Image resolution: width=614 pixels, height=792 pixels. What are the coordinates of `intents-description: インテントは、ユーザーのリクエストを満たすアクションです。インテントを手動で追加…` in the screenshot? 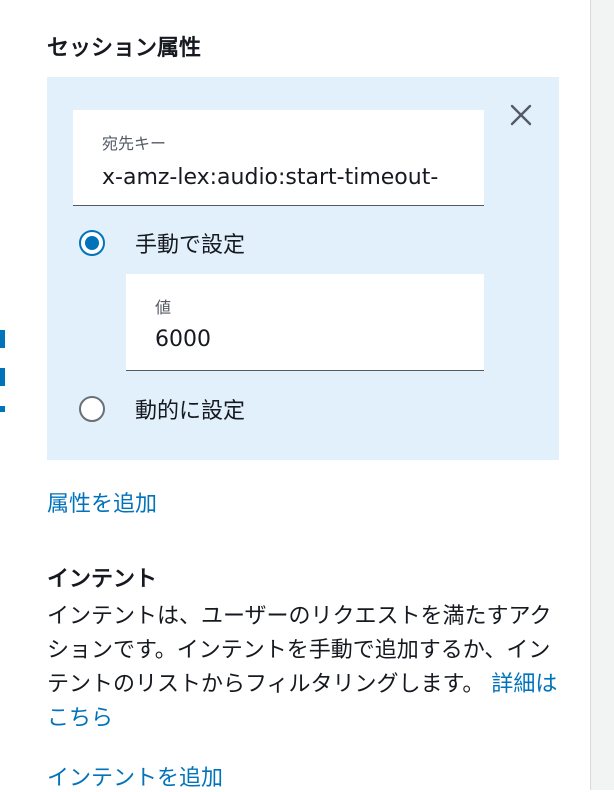 It's located at (307, 668).